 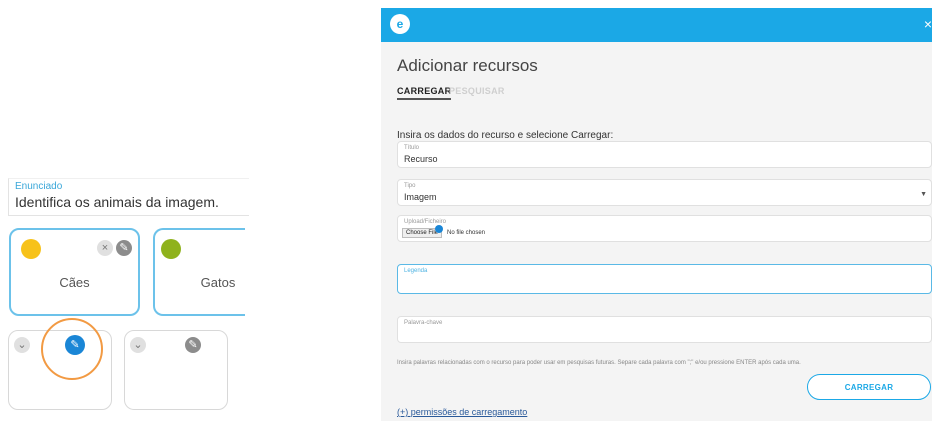 What do you see at coordinates (424, 93) in the screenshot?
I see `tab-upload: CARREGAR` at bounding box center [424, 93].